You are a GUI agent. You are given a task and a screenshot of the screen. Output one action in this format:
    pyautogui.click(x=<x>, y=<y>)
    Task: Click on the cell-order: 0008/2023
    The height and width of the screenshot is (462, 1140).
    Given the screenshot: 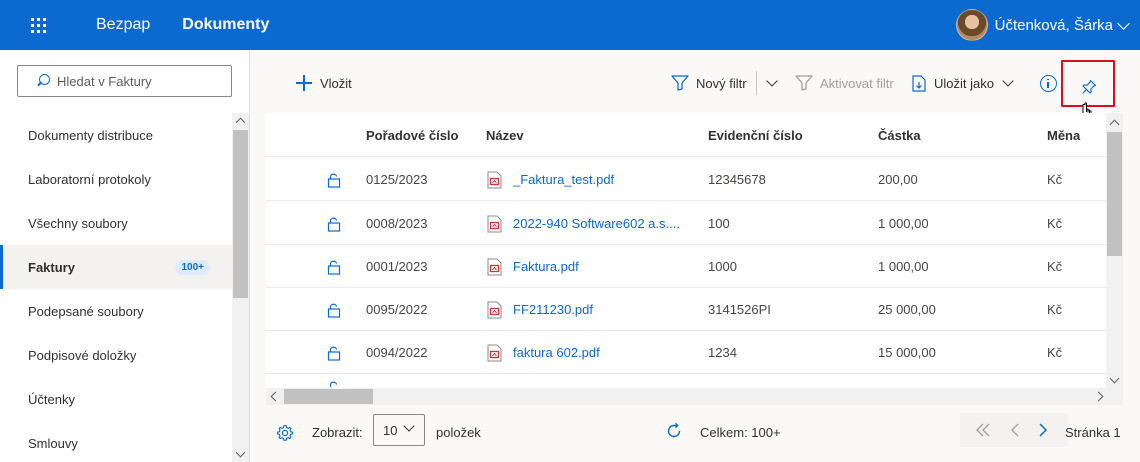 What is the action you would take?
    pyautogui.click(x=397, y=223)
    